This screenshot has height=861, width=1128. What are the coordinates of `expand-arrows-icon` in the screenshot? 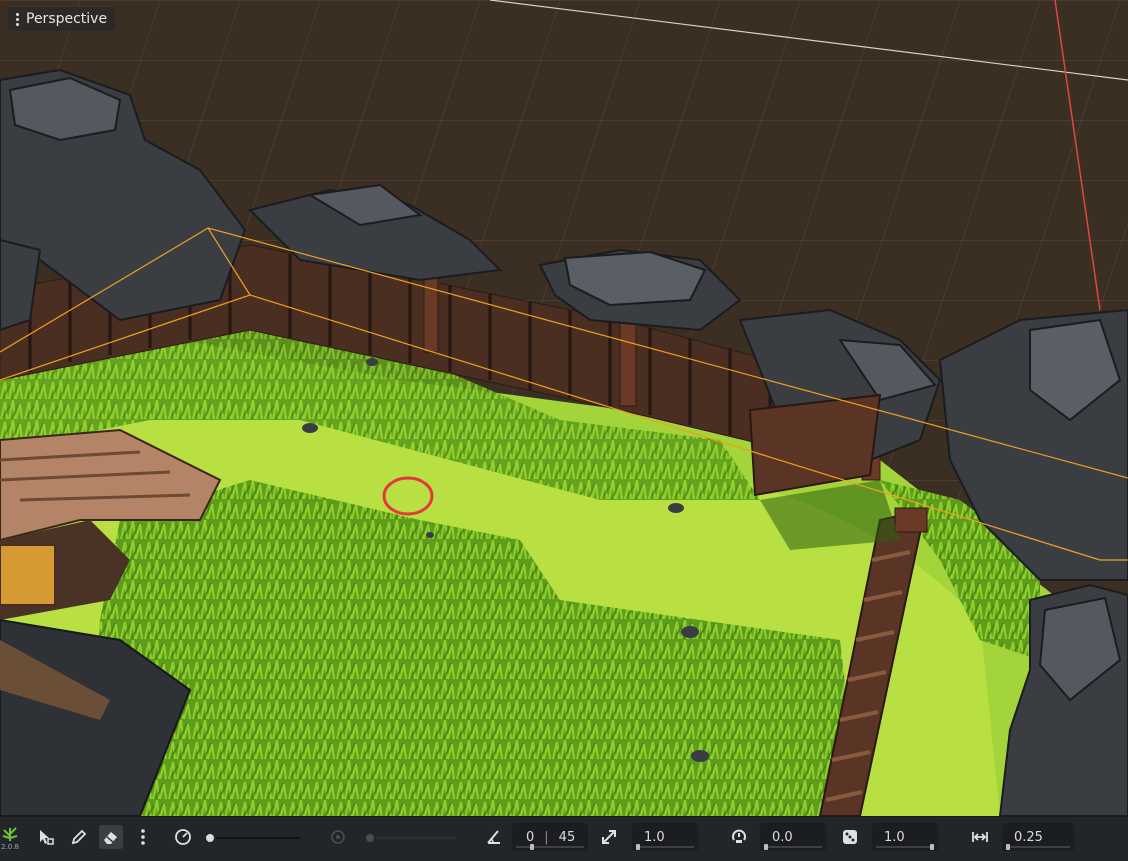 It's located at (609, 837).